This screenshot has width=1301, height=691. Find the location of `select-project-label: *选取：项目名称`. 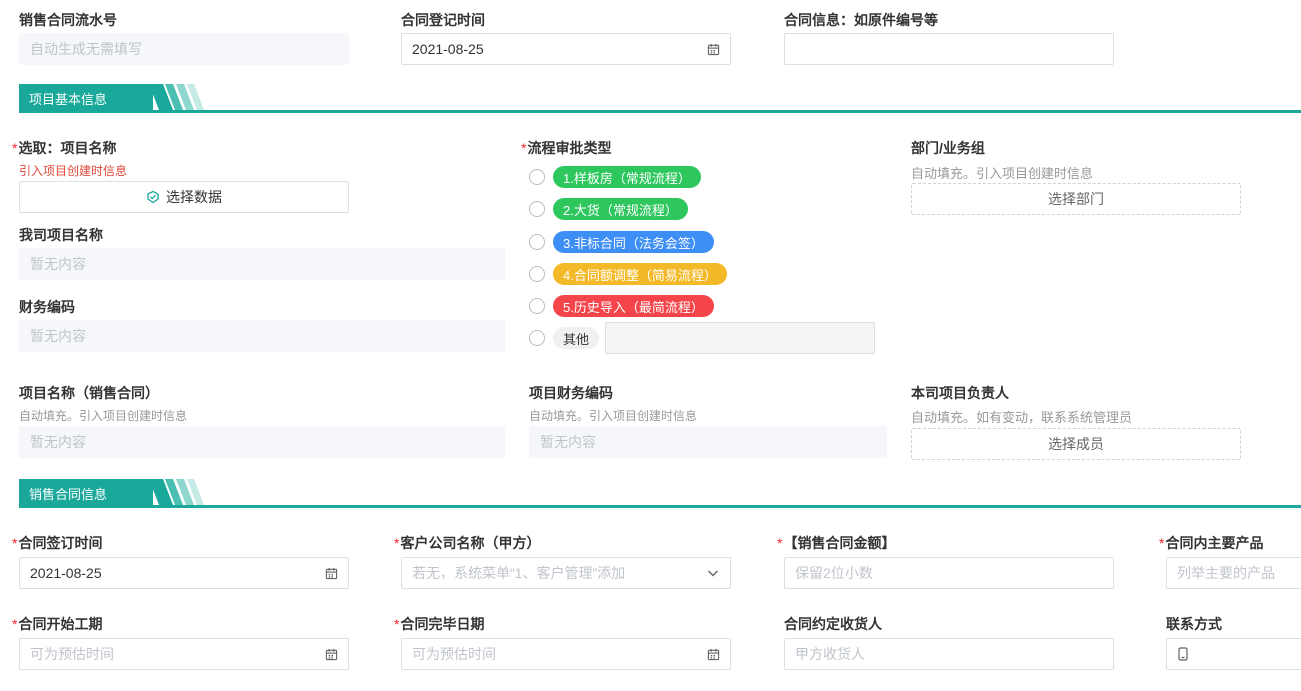

select-project-label: *选取：项目名称 is located at coordinates (64, 148).